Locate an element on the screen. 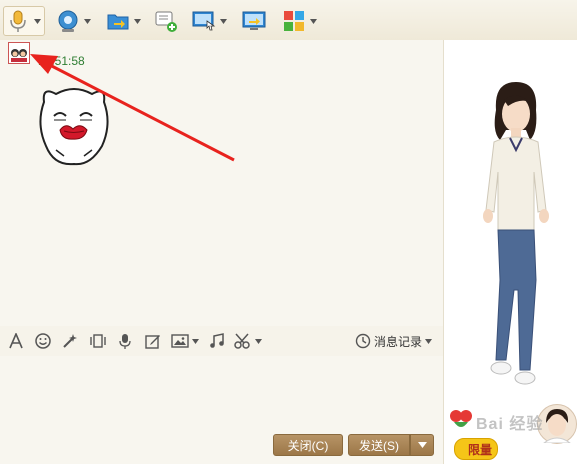  music-button is located at coordinates (217, 341).